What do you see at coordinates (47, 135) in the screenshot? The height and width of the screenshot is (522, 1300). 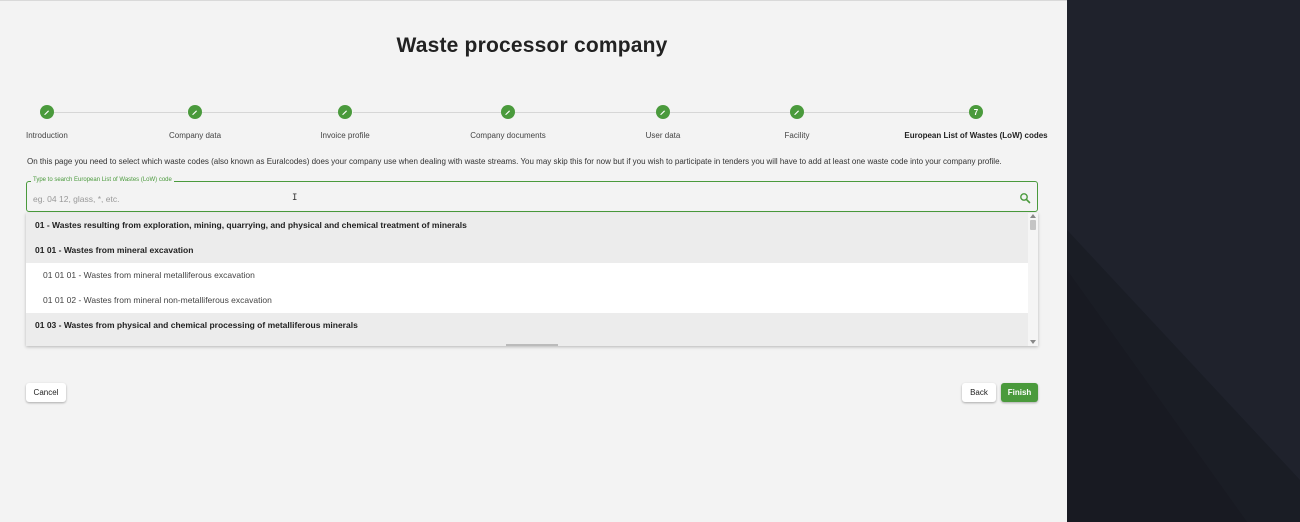 I see `step-label: Introduction` at bounding box center [47, 135].